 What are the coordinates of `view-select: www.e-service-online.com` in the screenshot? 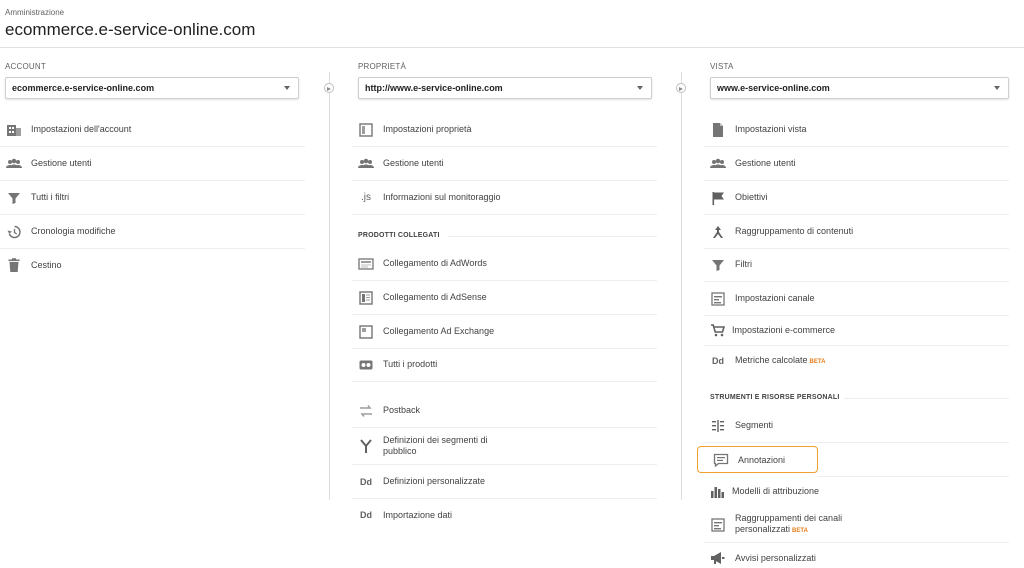 It's located at (859, 88).